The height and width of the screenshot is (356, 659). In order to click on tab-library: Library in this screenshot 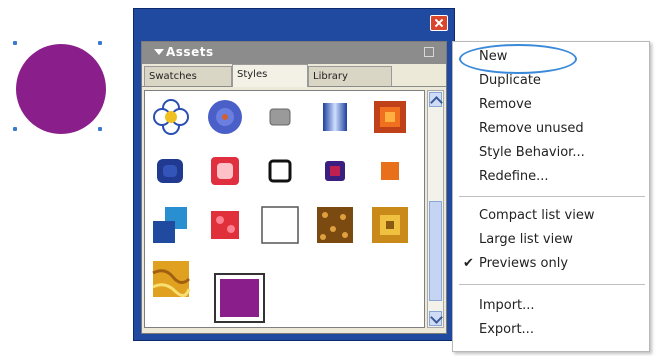, I will do `click(350, 76)`.